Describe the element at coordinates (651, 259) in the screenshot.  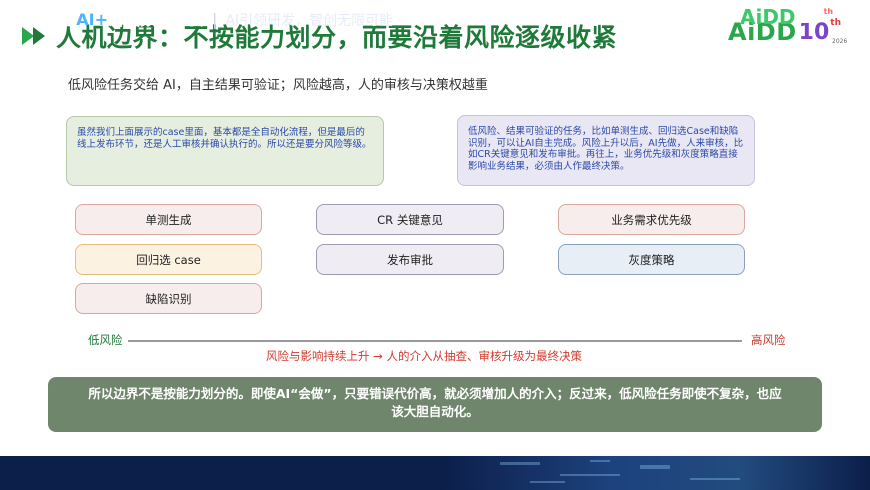
I see `task-gray-release-strategy: 灰度策略` at that location.